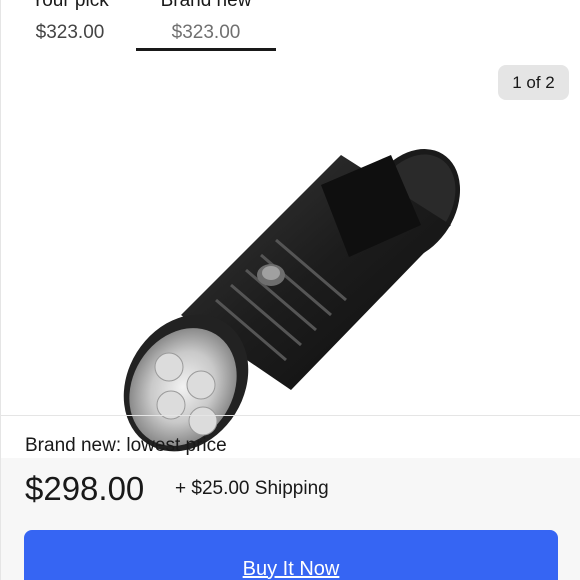 This screenshot has width=580, height=580. What do you see at coordinates (252, 488) in the screenshot?
I see `shipping-cost: + $25.00 Shipping` at bounding box center [252, 488].